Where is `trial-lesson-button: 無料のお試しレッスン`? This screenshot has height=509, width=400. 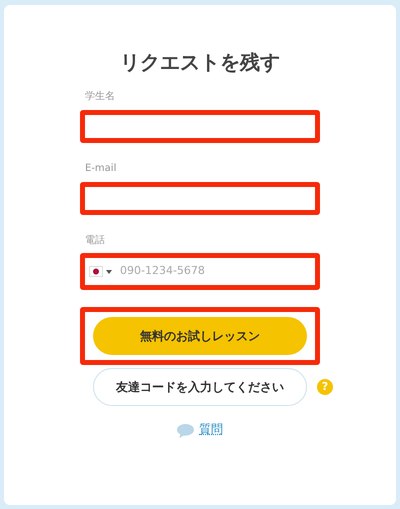
trial-lesson-button: 無料のお試しレッスン is located at coordinates (200, 336).